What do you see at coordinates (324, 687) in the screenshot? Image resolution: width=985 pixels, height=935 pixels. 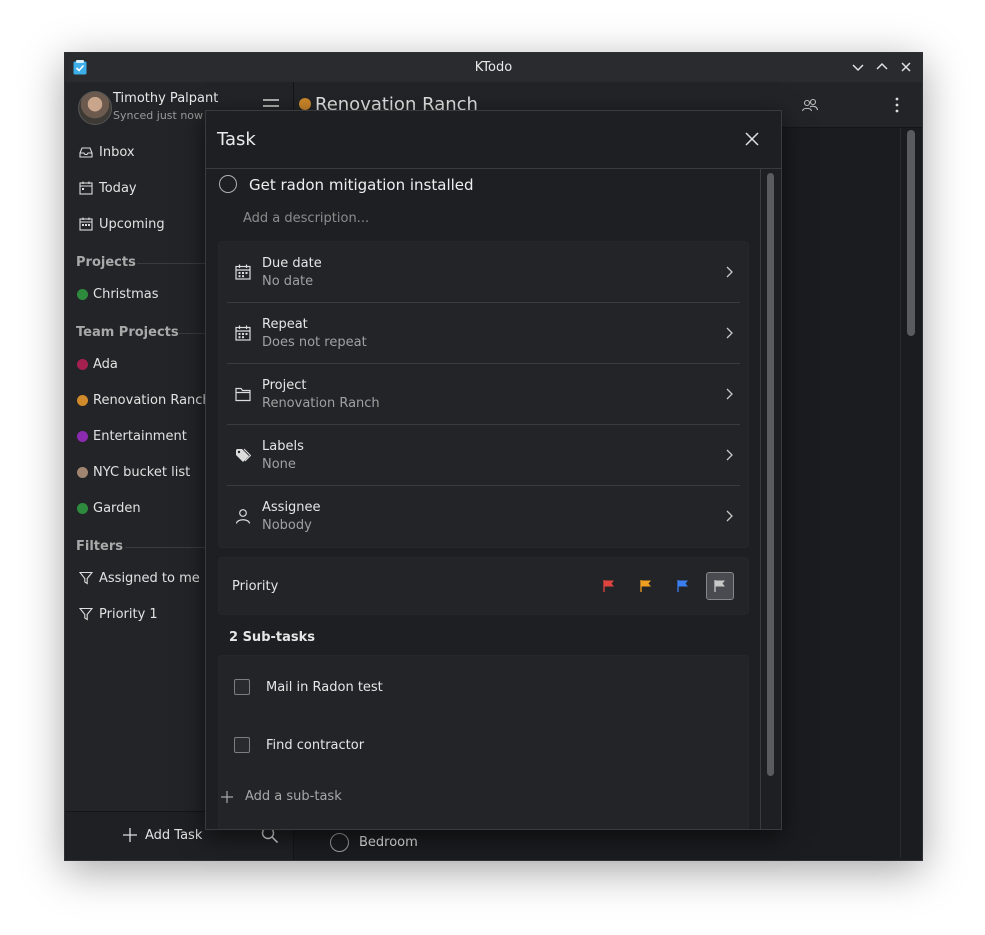 I see `subtask-label: Mail in Radon test` at bounding box center [324, 687].